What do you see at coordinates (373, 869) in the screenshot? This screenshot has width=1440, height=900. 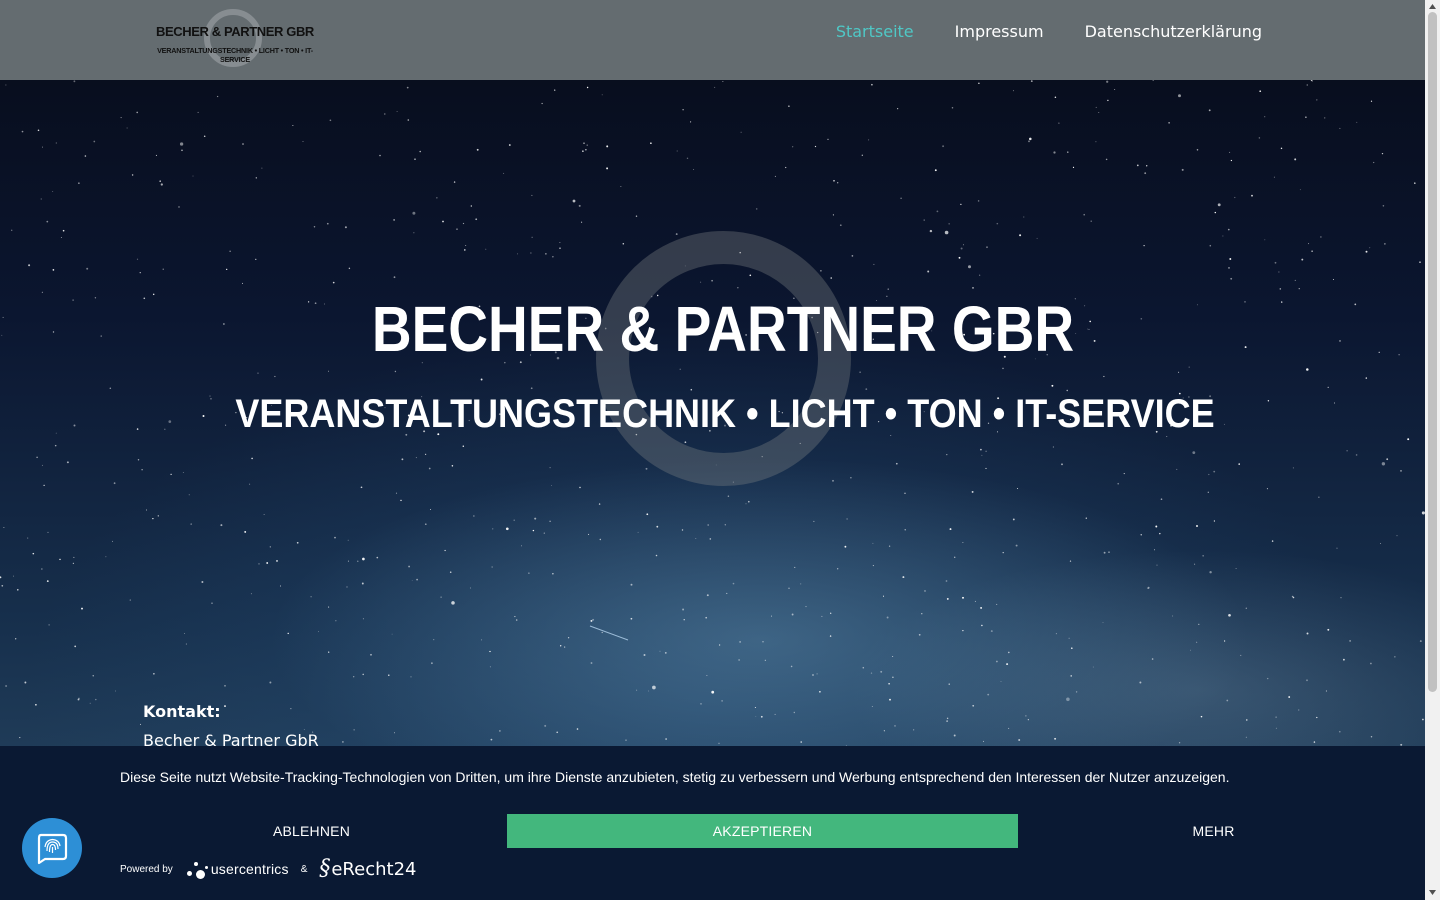 I see `erecht24-wordmark: eRecht24` at bounding box center [373, 869].